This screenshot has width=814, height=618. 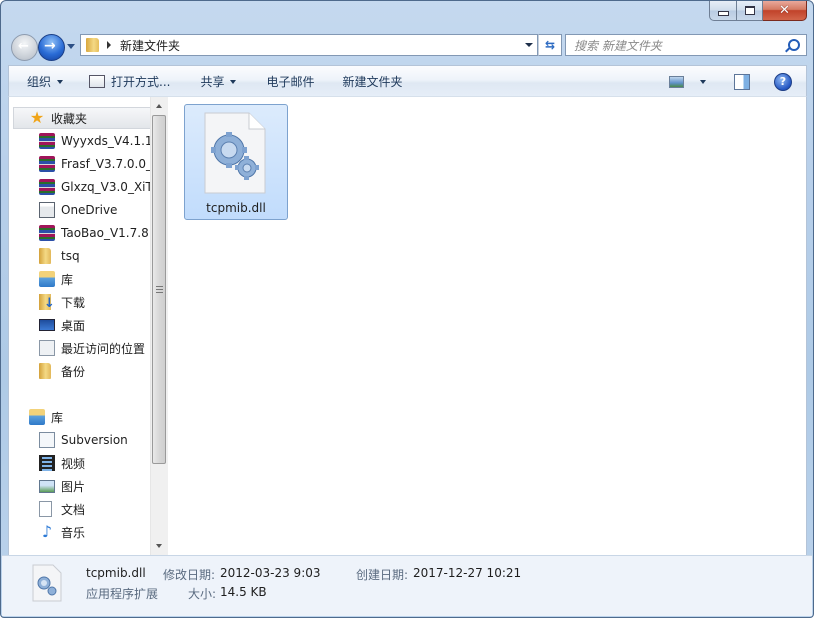 I want to click on sidebar-item-wyyxds: Wyyxds_V4.1.1.1, so click(x=94, y=141).